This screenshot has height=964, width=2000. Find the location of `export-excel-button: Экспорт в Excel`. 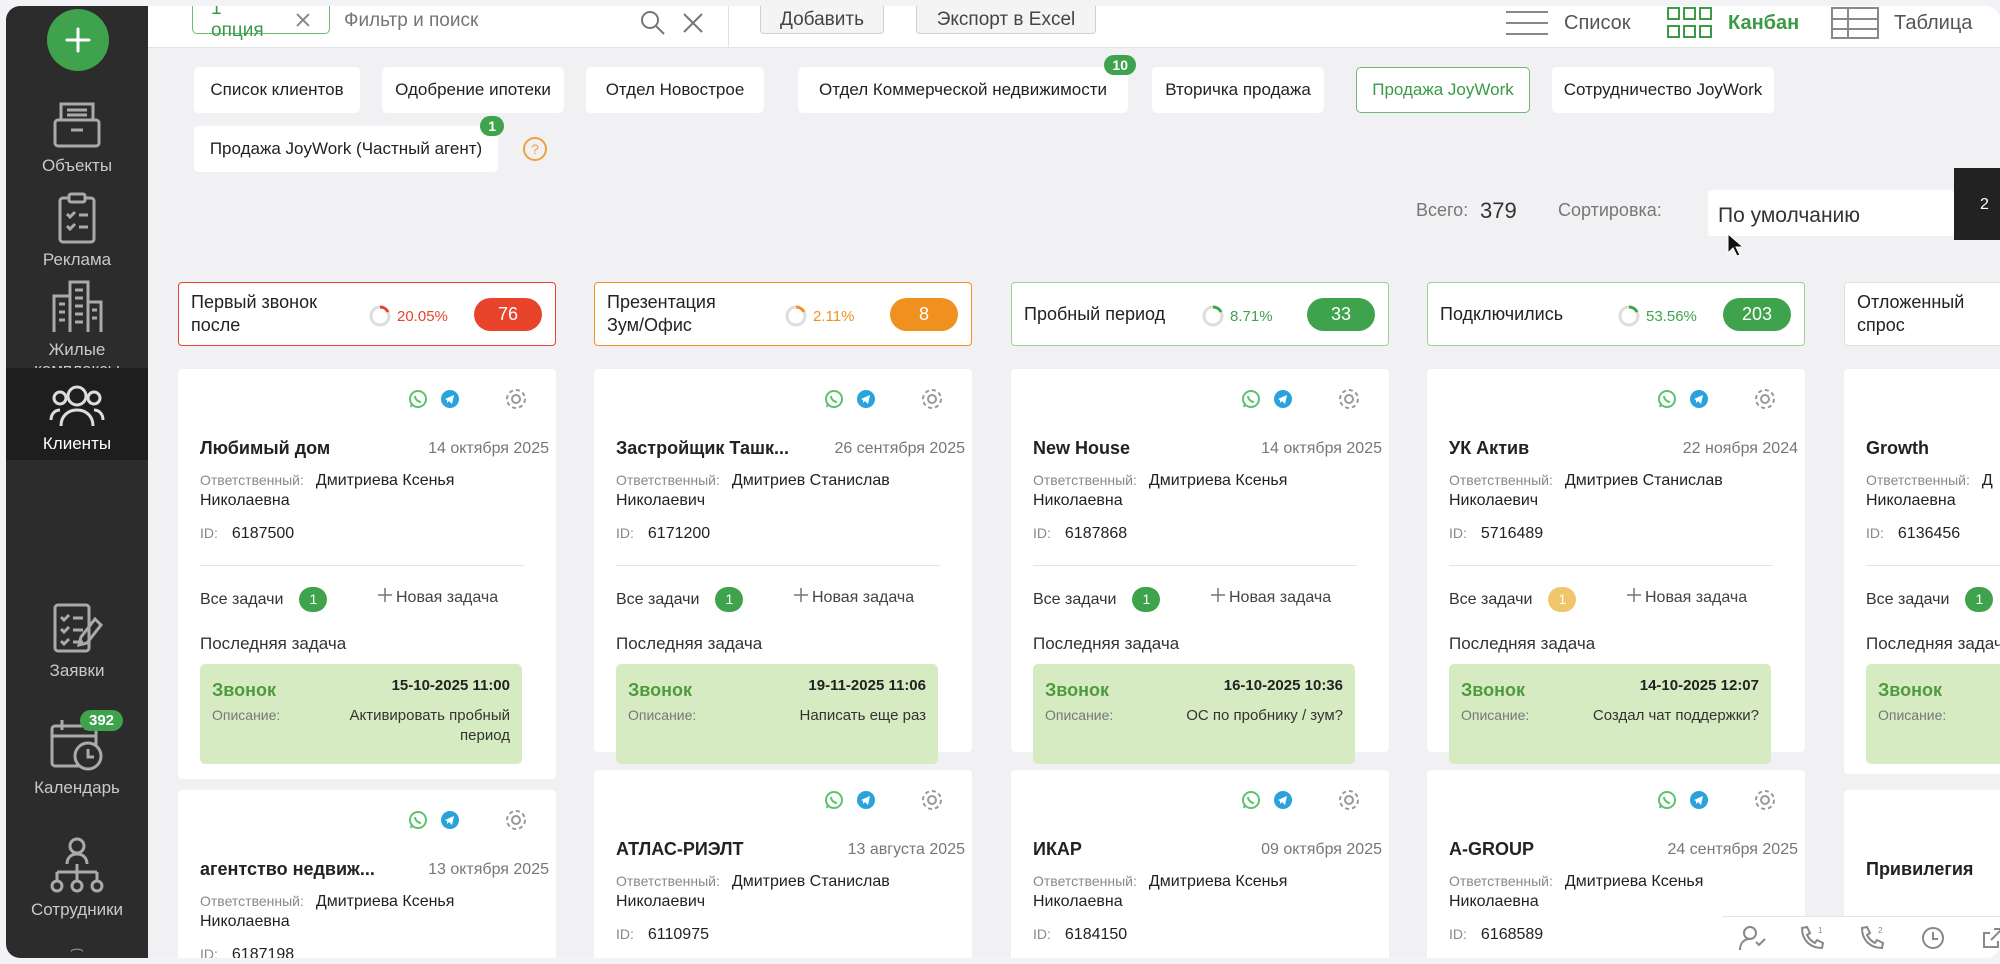

export-excel-button: Экспорт в Excel is located at coordinates (1006, 20).